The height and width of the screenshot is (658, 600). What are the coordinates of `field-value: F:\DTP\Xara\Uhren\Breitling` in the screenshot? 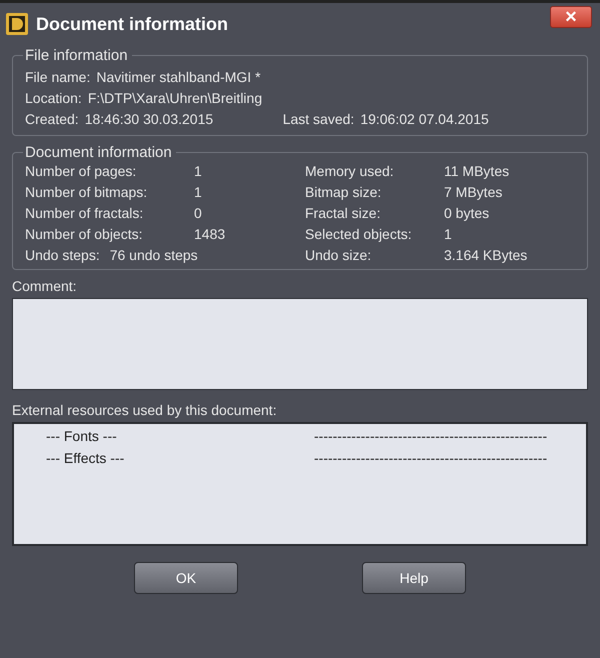 It's located at (175, 98).